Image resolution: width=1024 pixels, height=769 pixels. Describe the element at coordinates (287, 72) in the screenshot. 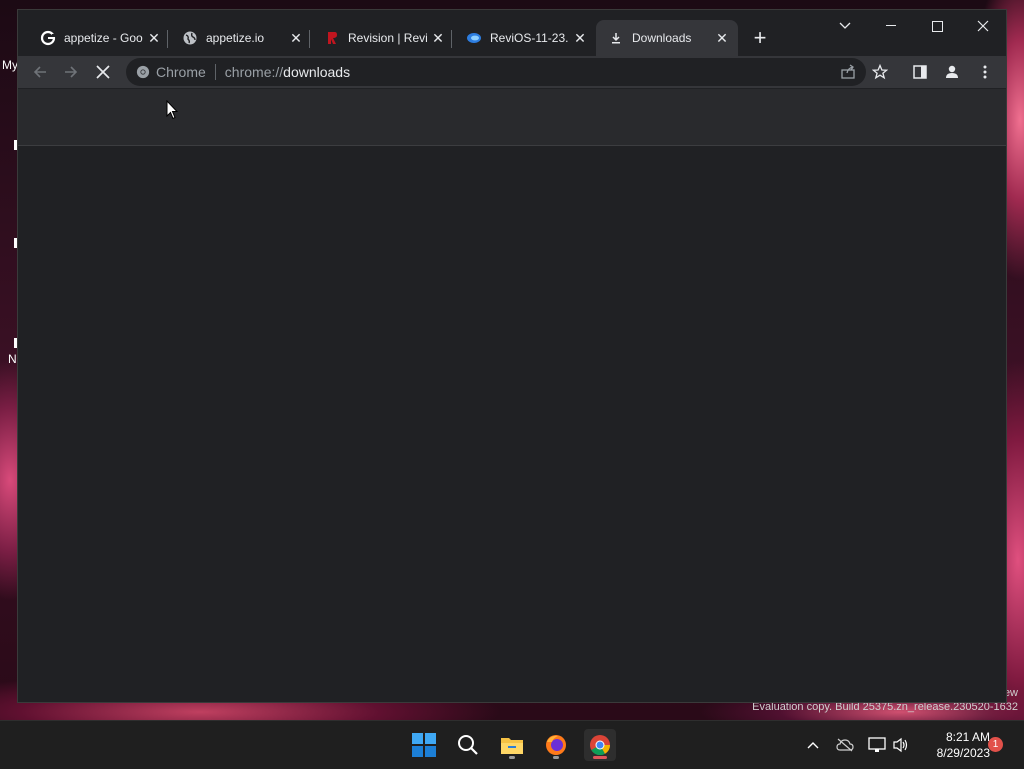

I see `url-text: chrome://downloads` at that location.